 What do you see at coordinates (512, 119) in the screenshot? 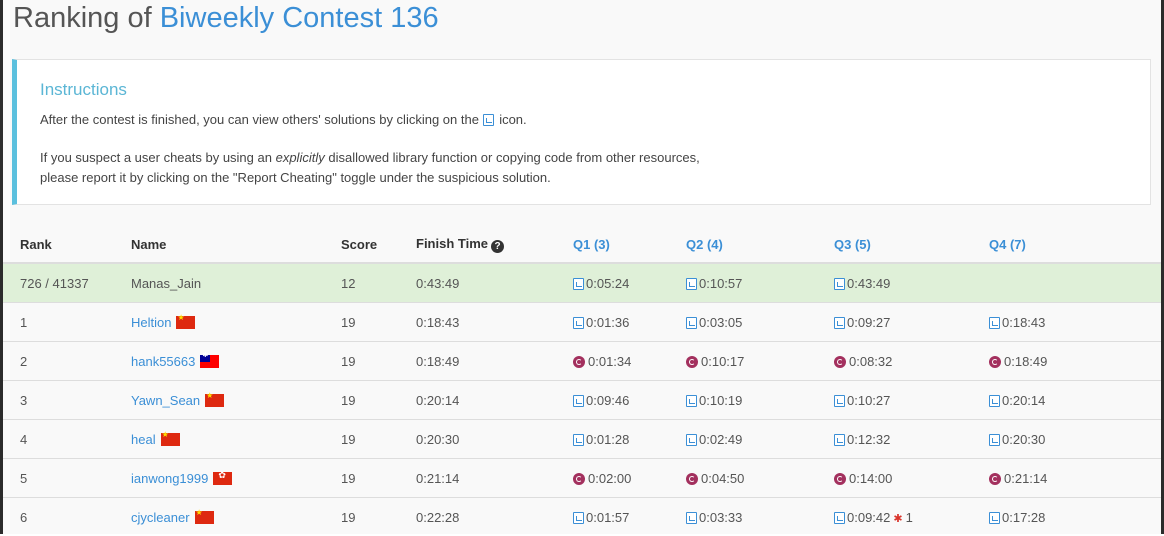
I see `instructions-text-after: icon.` at bounding box center [512, 119].